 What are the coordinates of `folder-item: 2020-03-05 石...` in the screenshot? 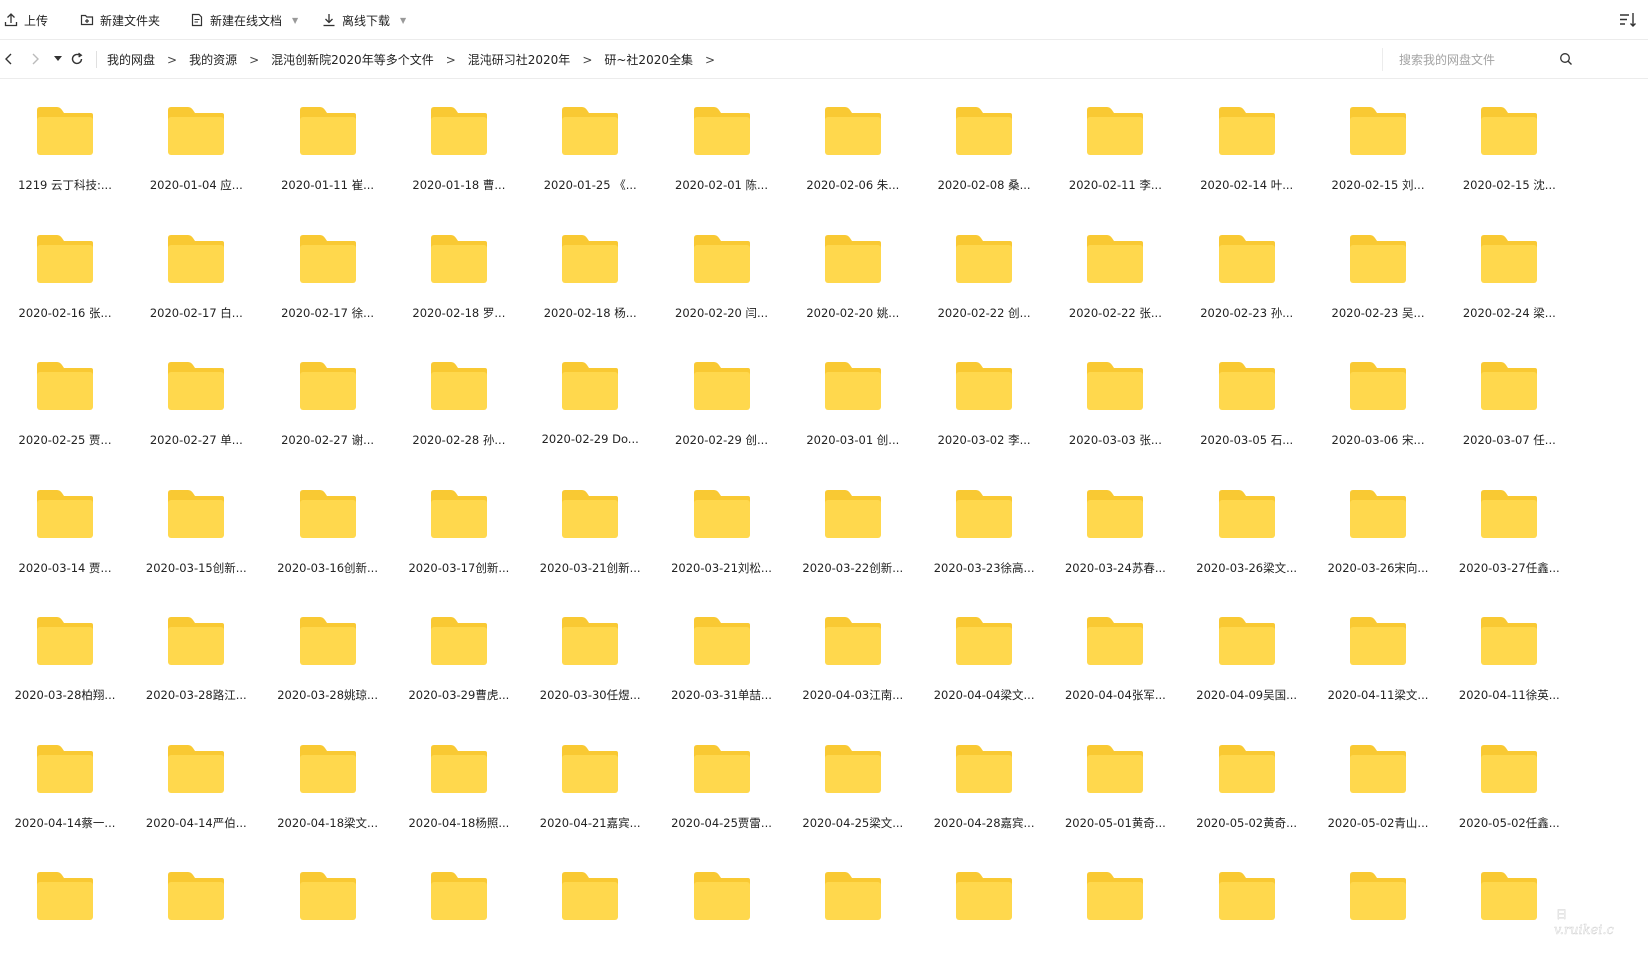 It's located at (1247, 391).